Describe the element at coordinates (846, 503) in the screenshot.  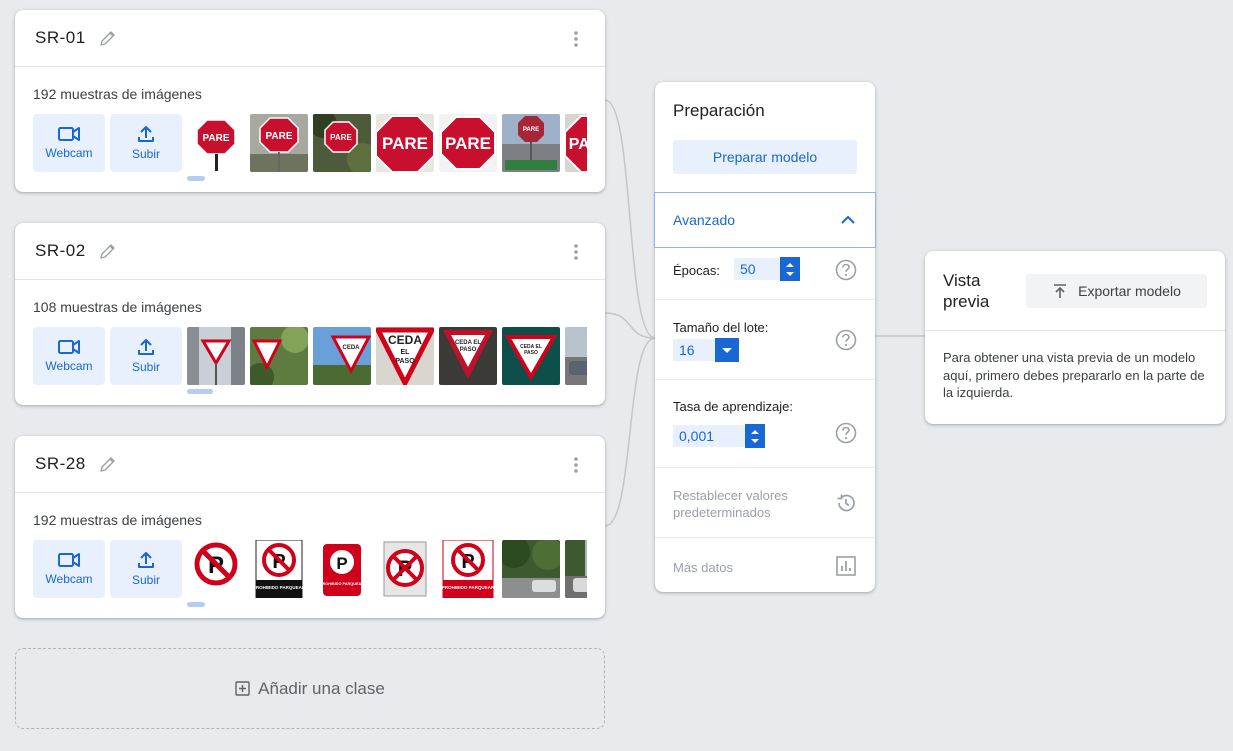
I see `history-icon` at that location.